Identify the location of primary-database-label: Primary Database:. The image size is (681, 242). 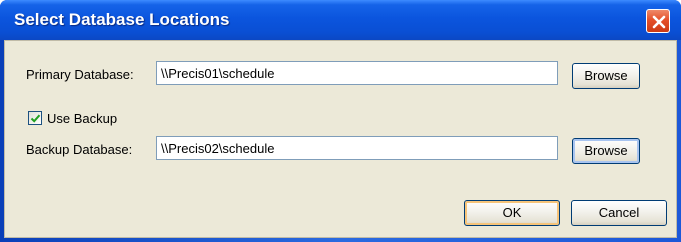
(80, 74).